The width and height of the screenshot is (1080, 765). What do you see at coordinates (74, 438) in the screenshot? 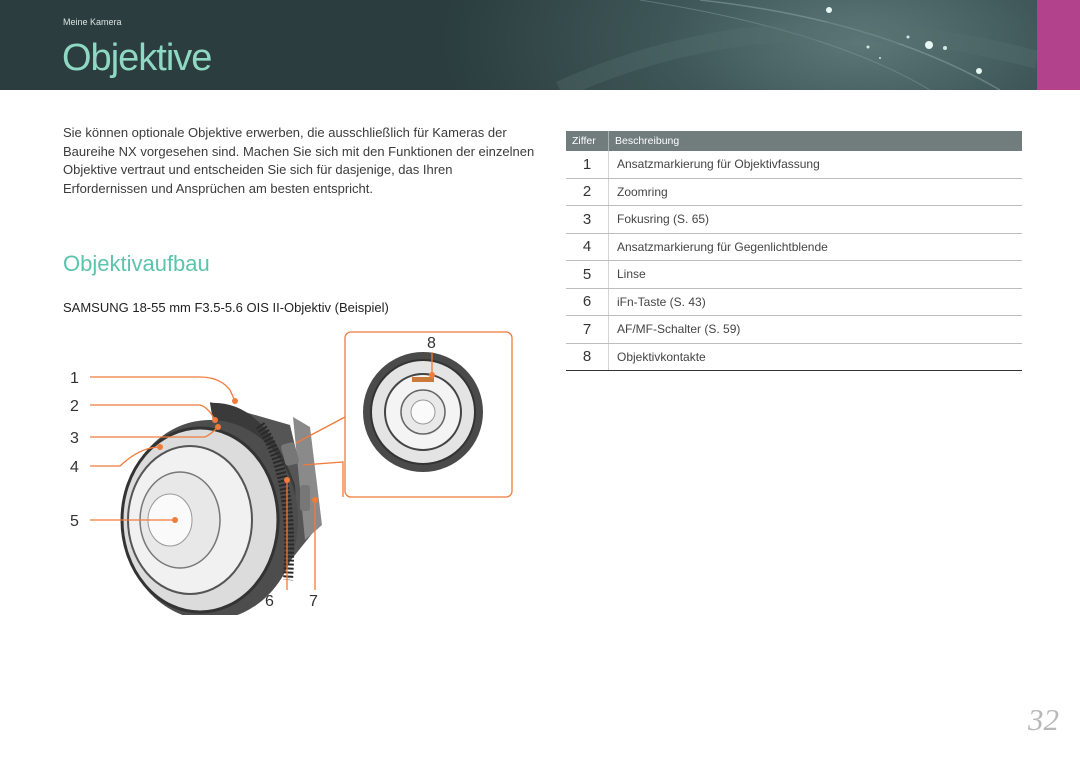
I see `callout-label: 3` at bounding box center [74, 438].